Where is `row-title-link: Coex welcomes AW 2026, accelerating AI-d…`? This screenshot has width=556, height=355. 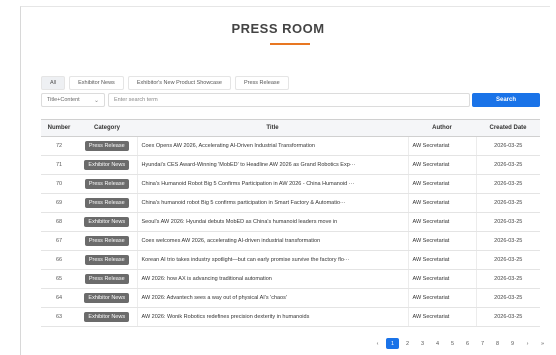 row-title-link: Coex welcomes AW 2026, accelerating AI-d… is located at coordinates (272, 241).